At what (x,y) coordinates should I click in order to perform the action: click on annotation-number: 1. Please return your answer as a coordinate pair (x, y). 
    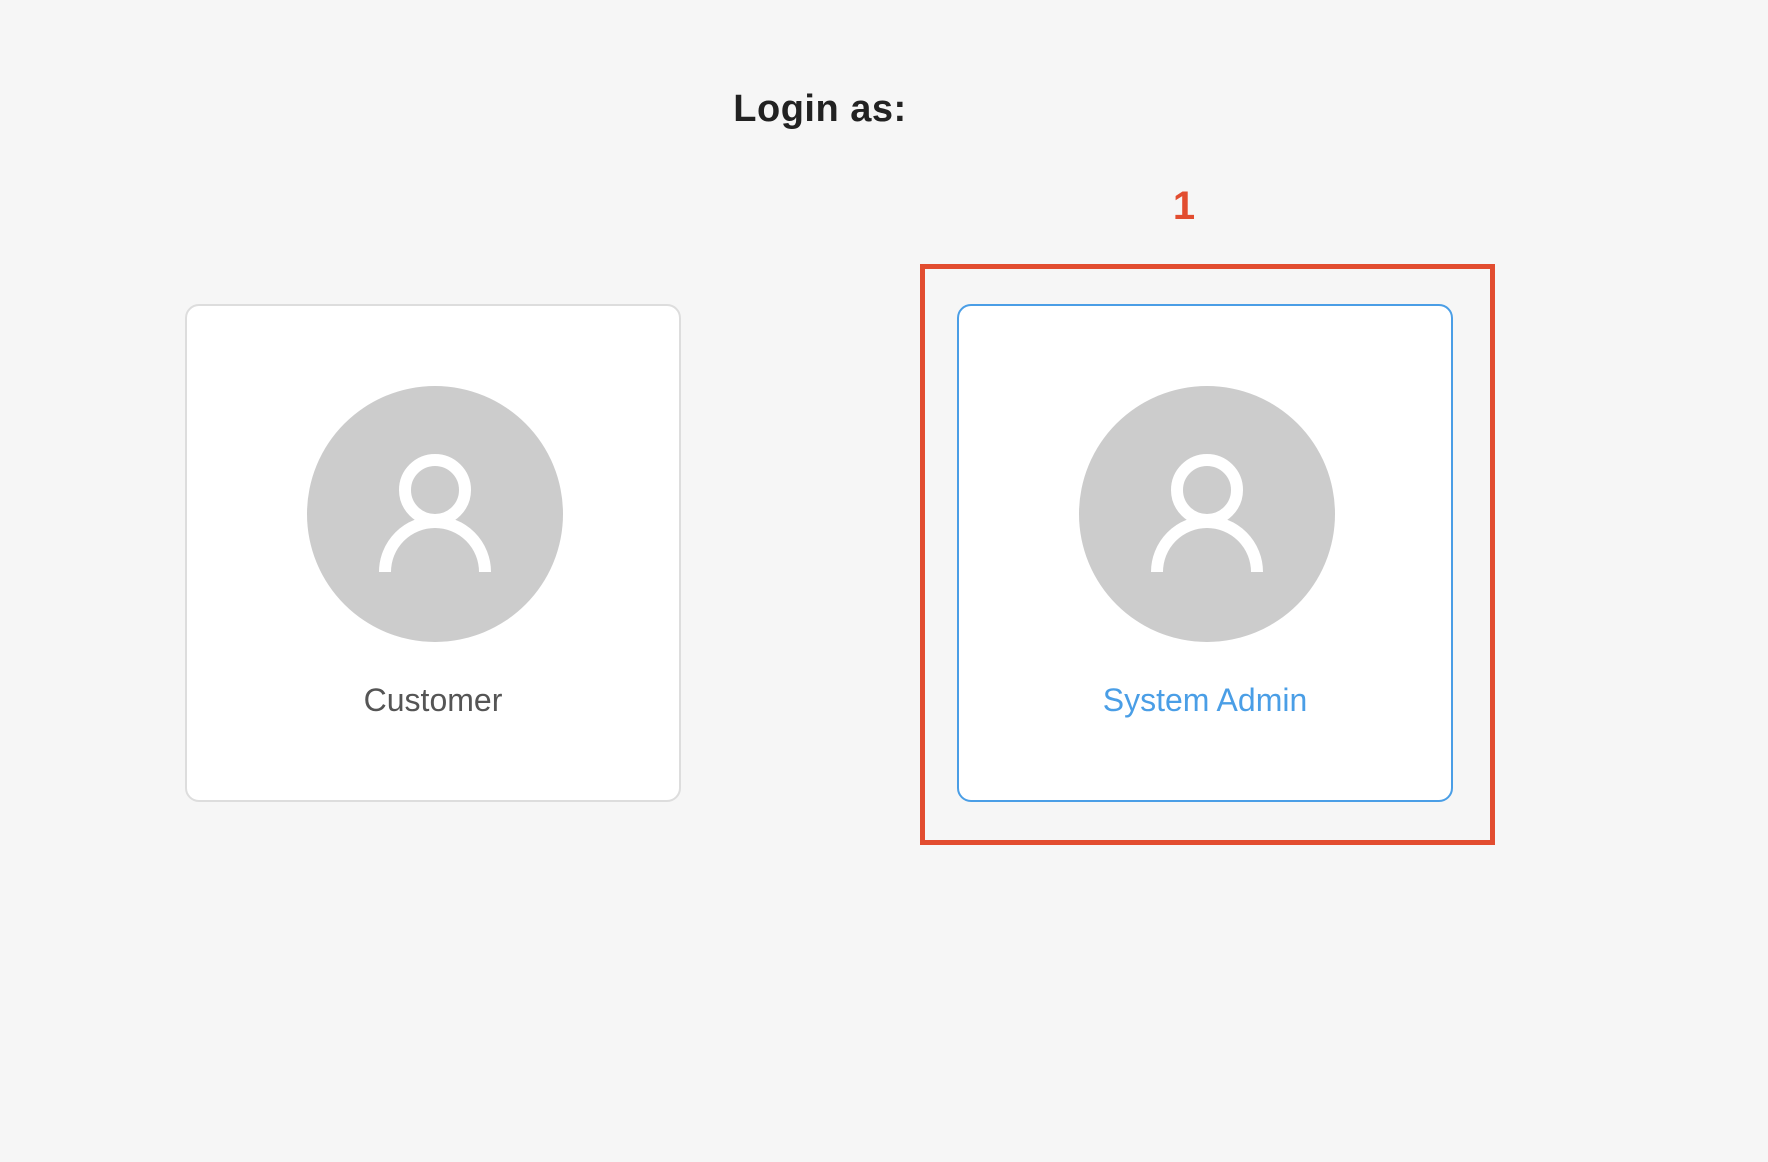
    Looking at the image, I should click on (1184, 206).